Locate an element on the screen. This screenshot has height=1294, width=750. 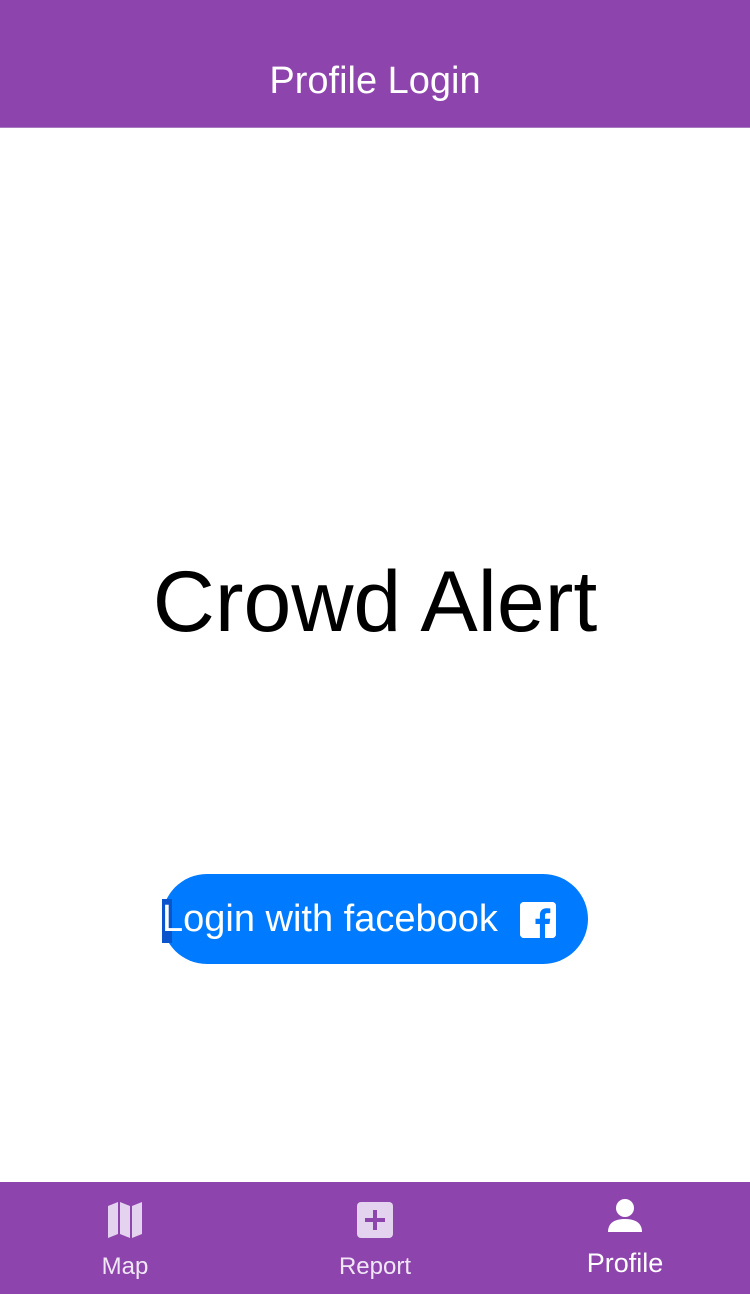
navigation-header: Profile Login is located at coordinates (375, 64).